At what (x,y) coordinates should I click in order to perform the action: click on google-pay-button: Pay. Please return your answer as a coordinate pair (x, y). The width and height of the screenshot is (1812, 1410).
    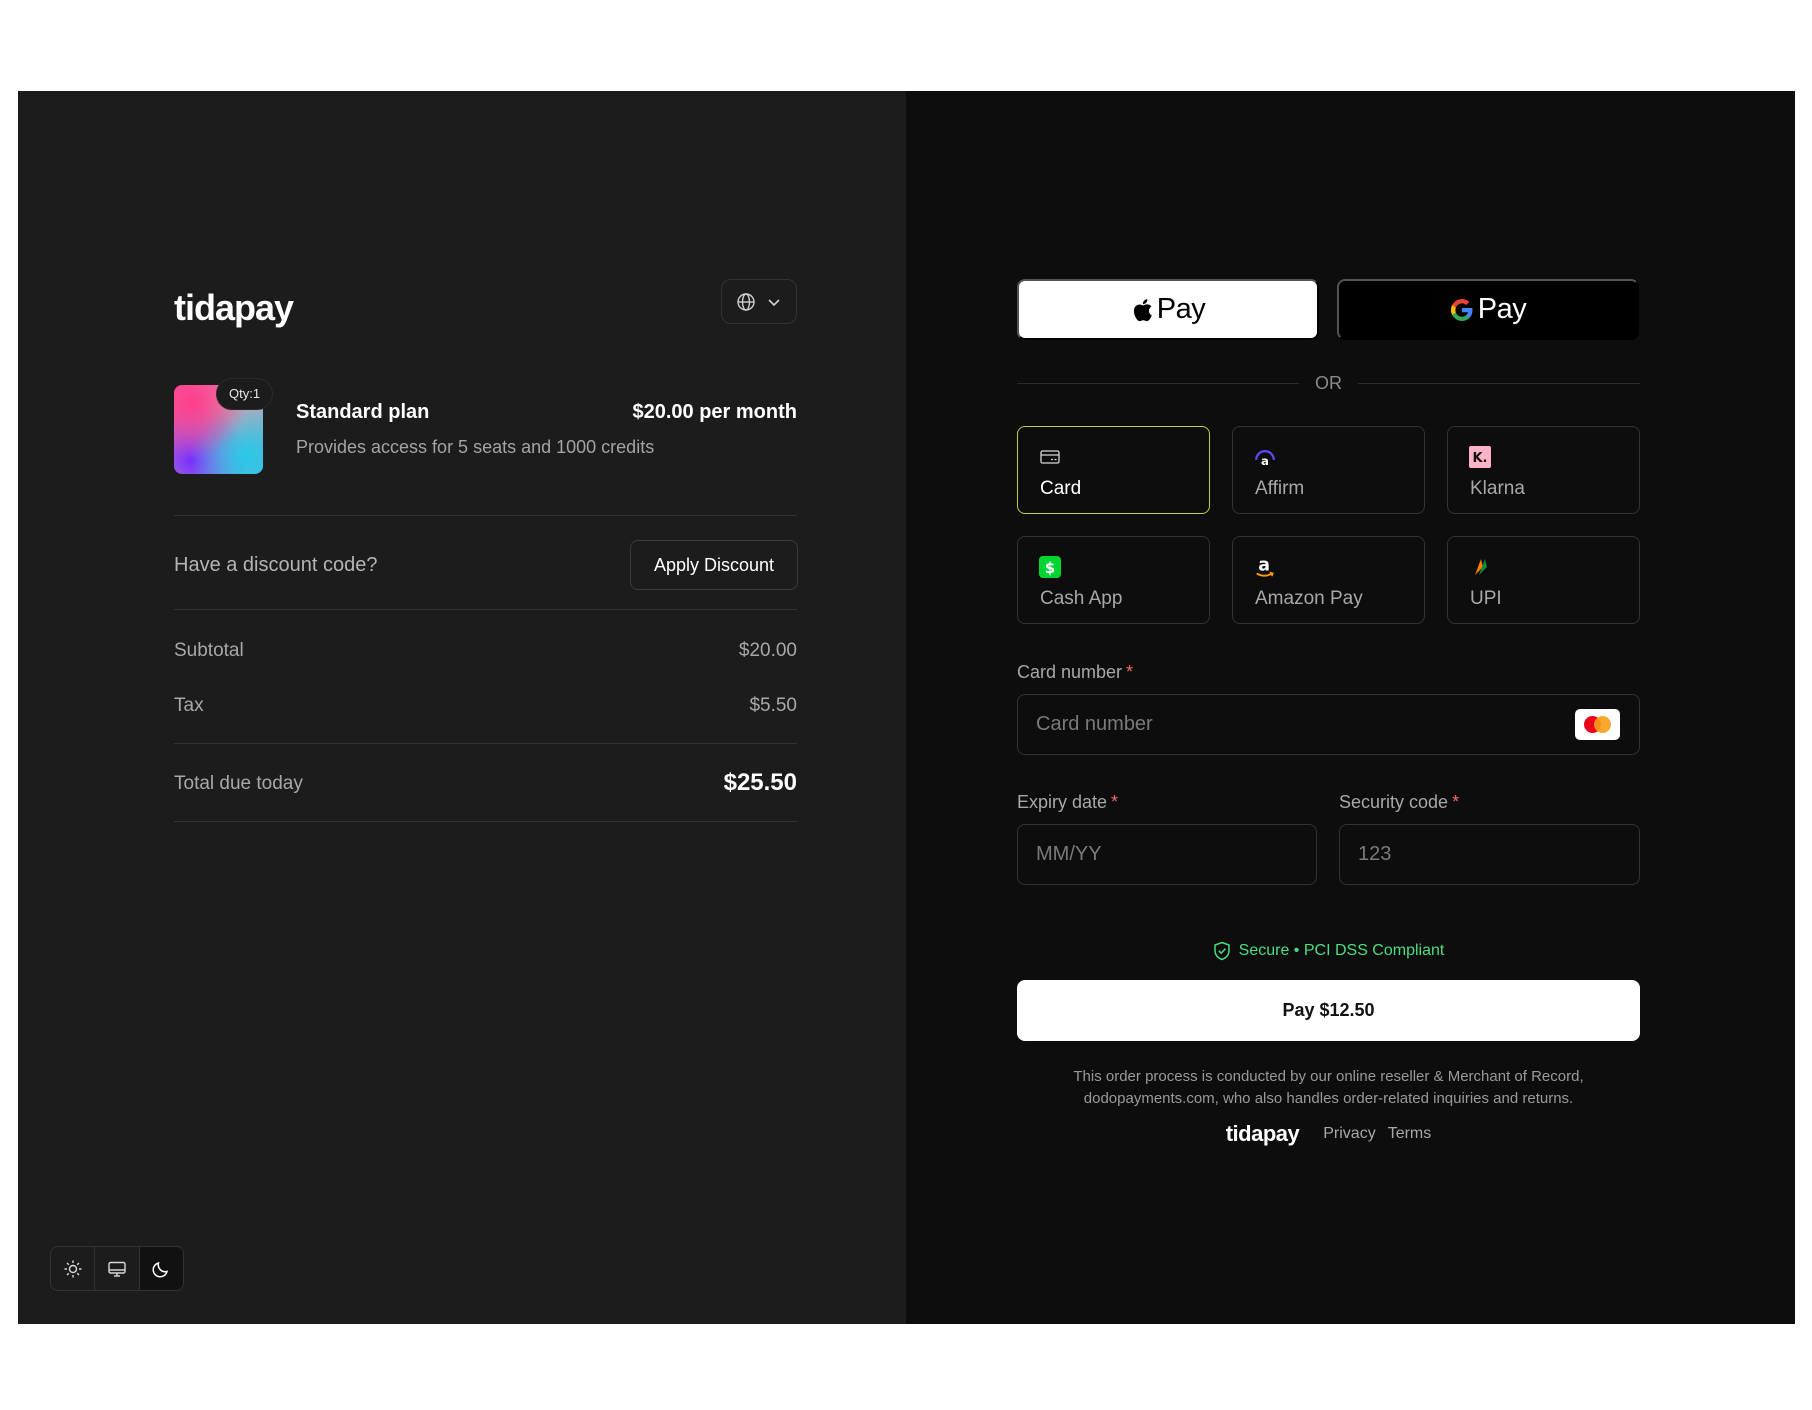
    Looking at the image, I should click on (1488, 309).